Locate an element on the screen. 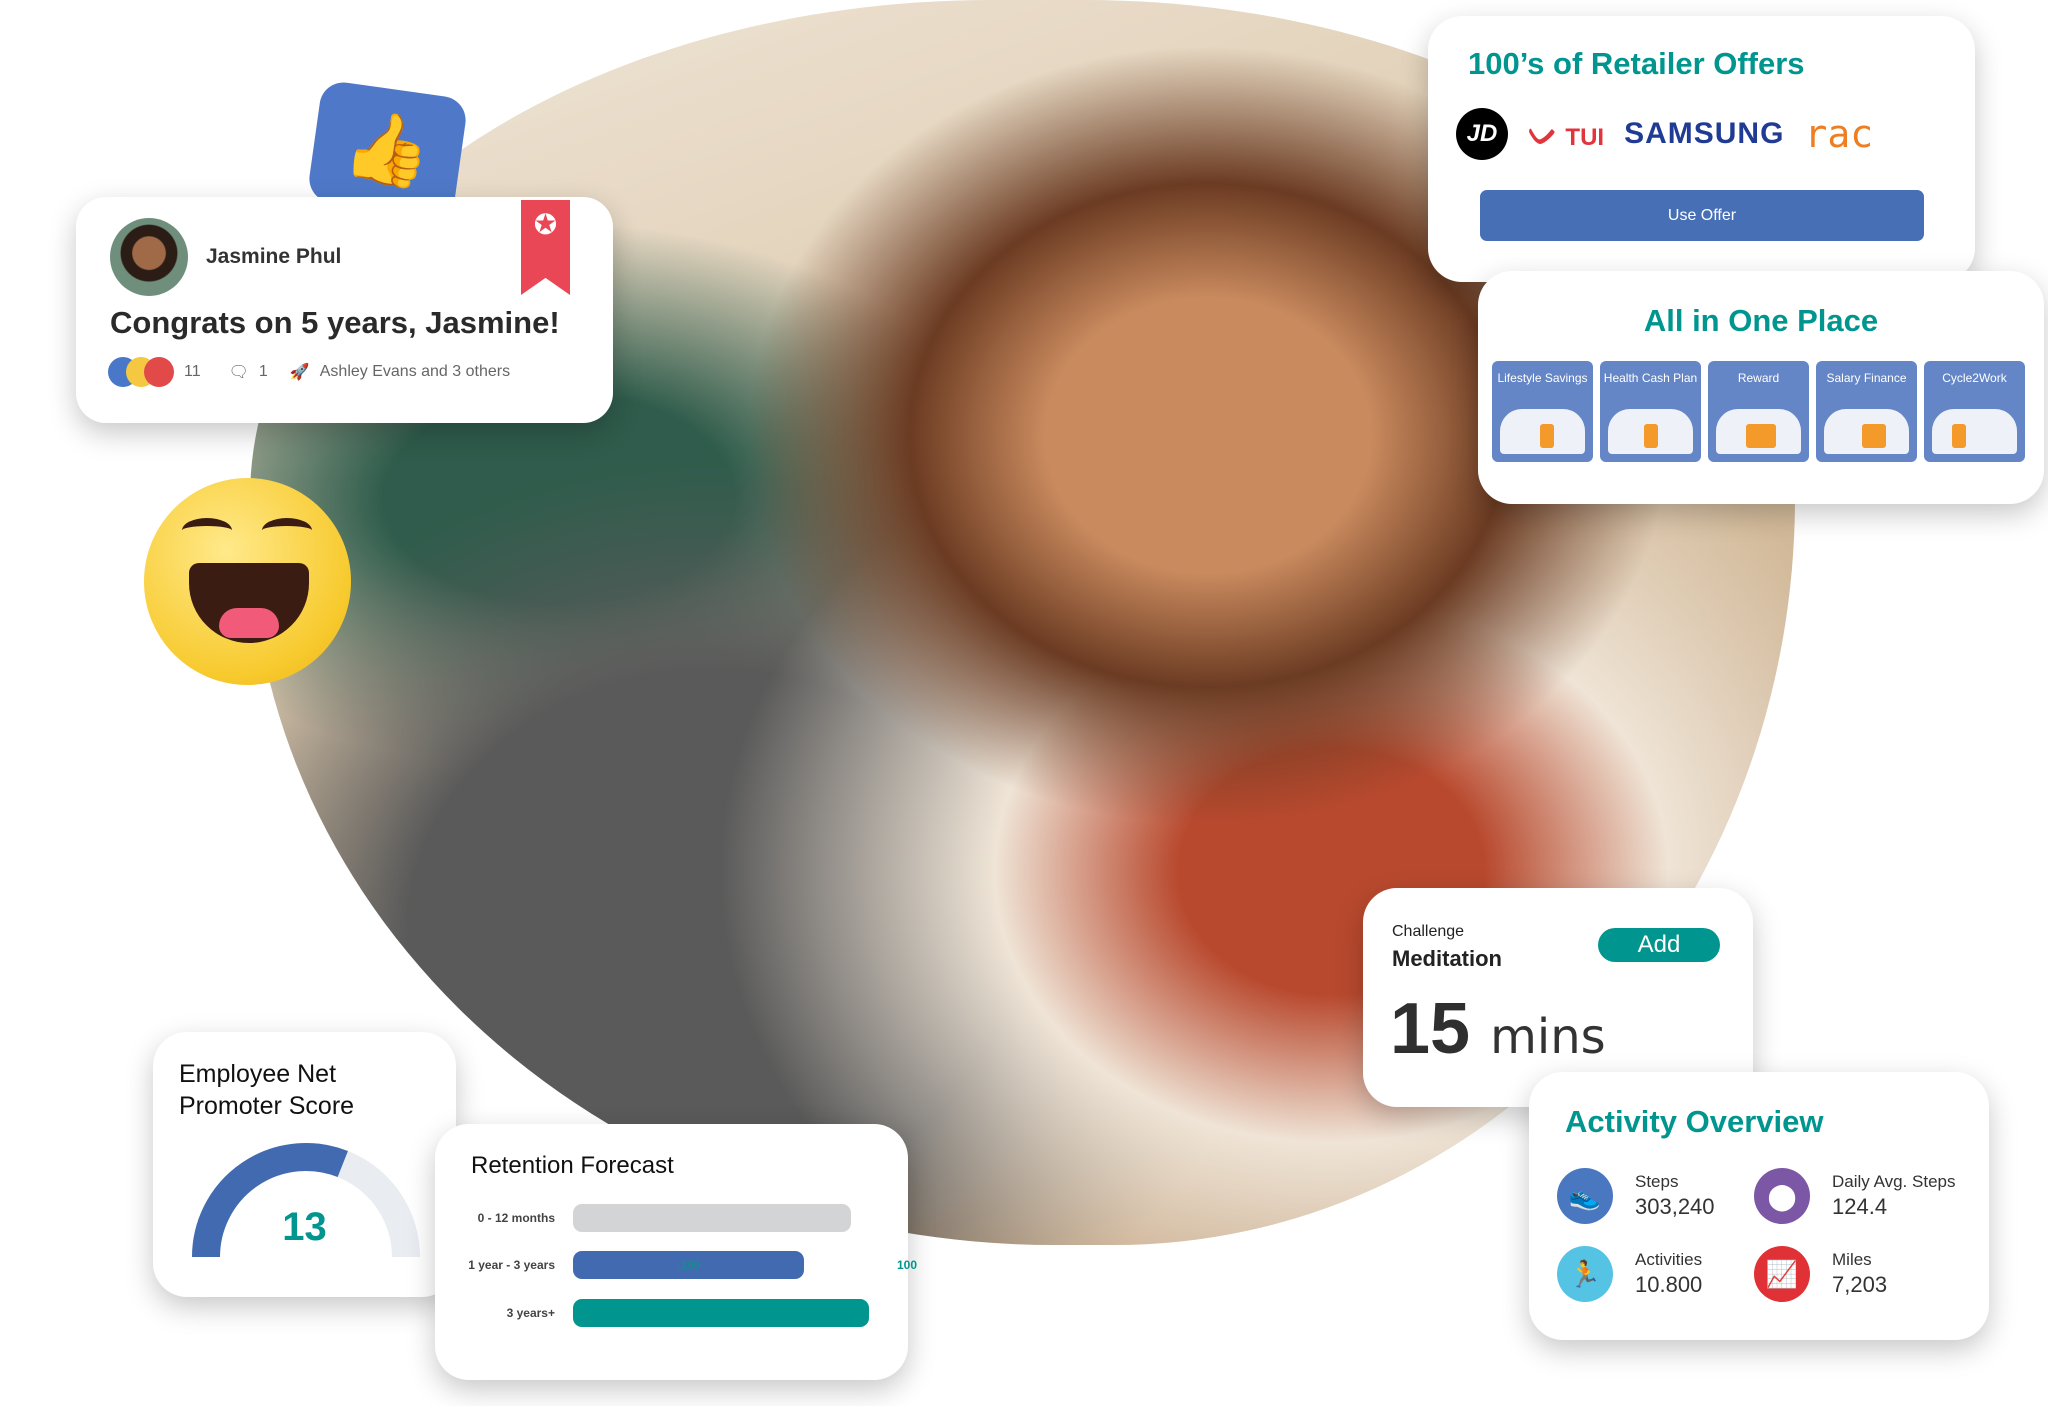  award-ribbon-icon: ✪ is located at coordinates (545, 247).